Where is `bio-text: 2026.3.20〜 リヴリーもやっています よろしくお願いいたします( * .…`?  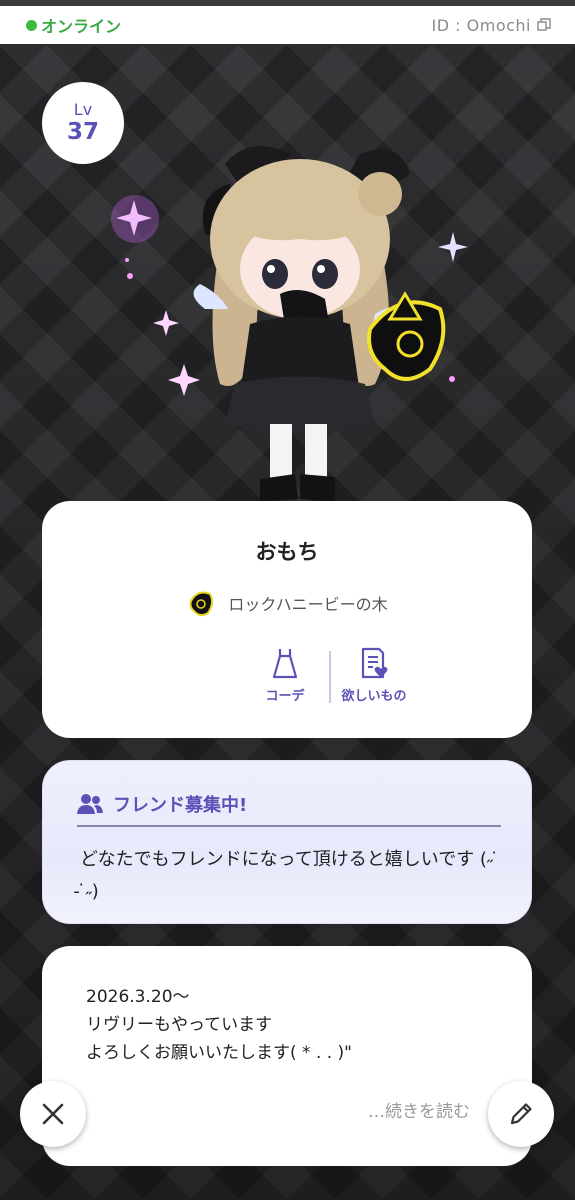
bio-text: 2026.3.20〜 リヴリーもやっています よろしくお願いいたします( * .… is located at coordinates (219, 1025).